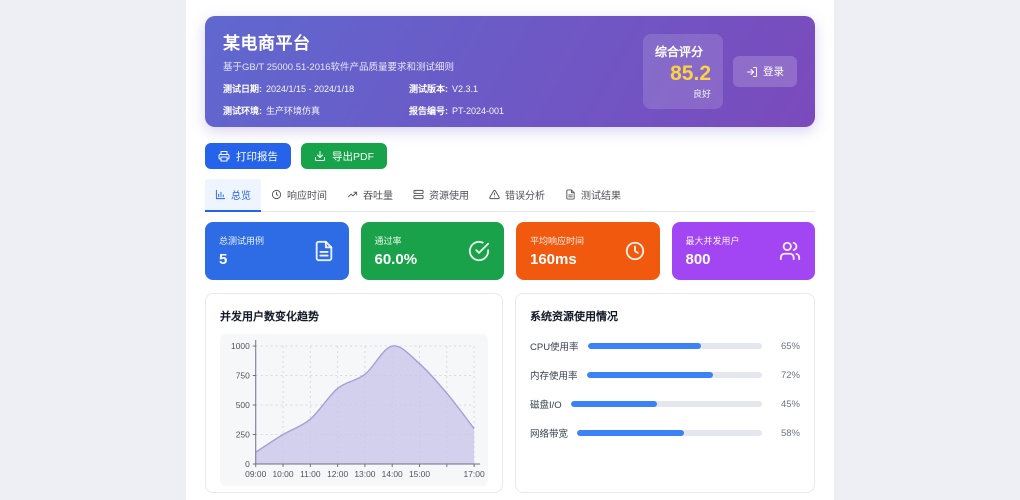  I want to click on stat-card-max-concurrent: 最大并发用户 800, so click(743, 251).